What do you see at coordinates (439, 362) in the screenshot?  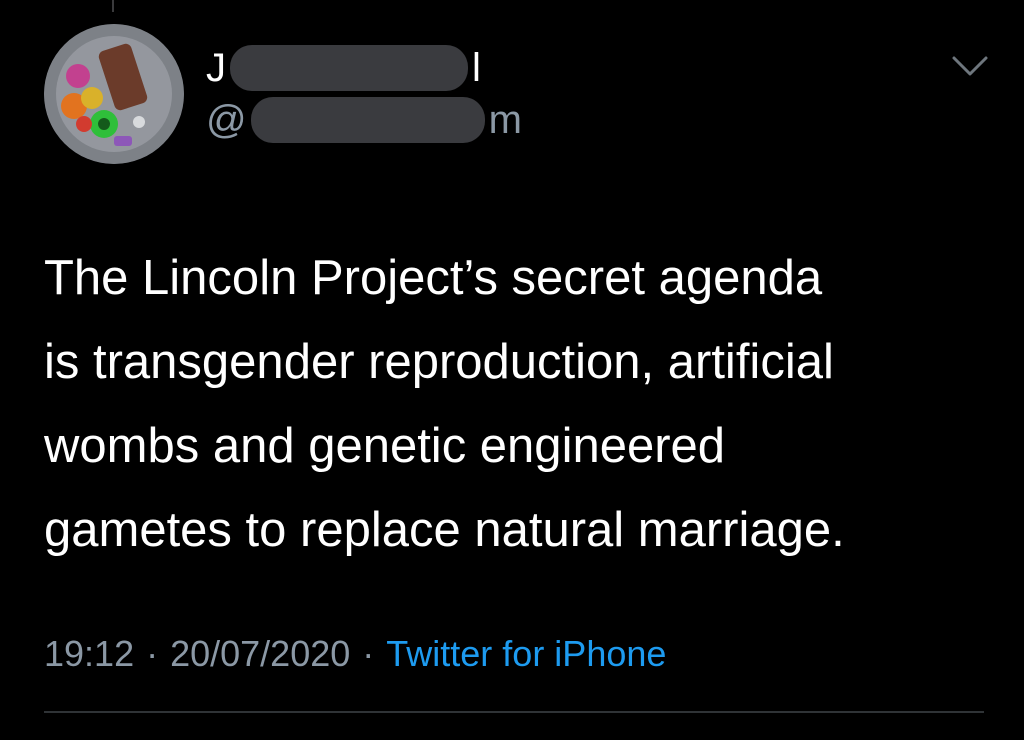 I see `tweet-text-line: is transgender reproduction, artificial` at bounding box center [439, 362].